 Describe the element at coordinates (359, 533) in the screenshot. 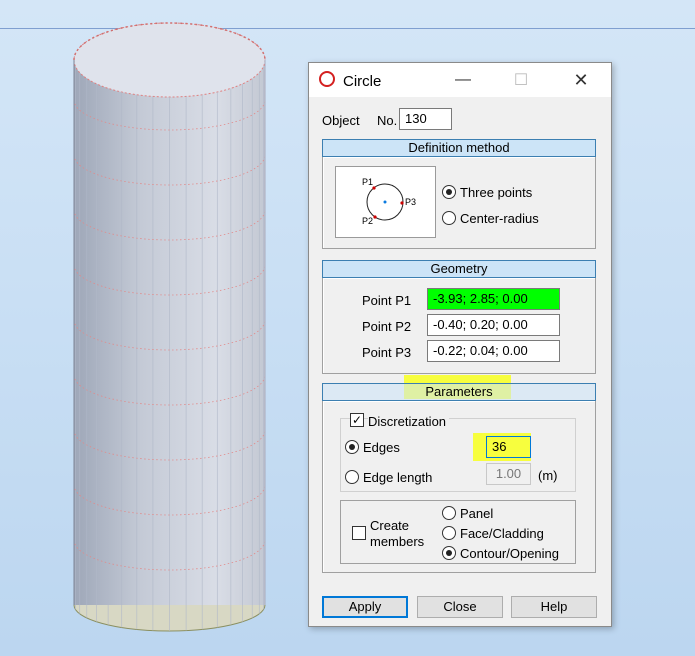

I see `create-members-checkbox` at that location.